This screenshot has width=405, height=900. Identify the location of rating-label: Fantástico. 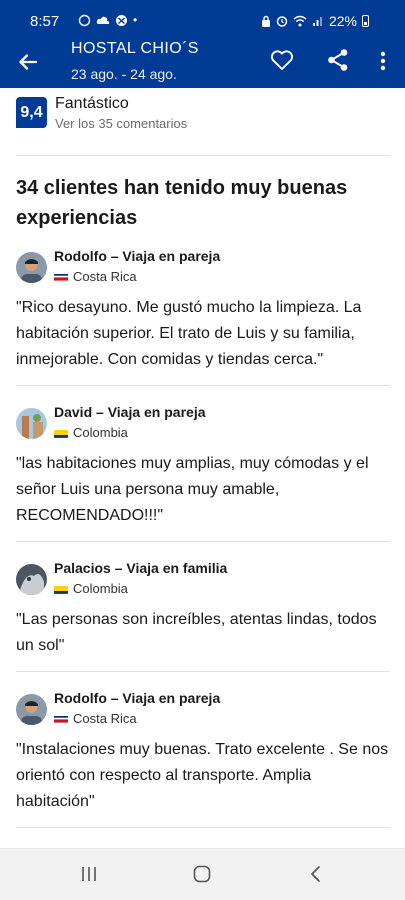
(92, 103).